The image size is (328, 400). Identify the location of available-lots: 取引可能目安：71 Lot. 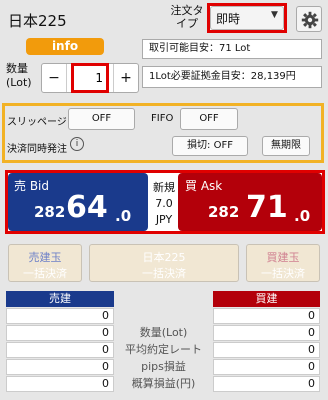
(232, 49).